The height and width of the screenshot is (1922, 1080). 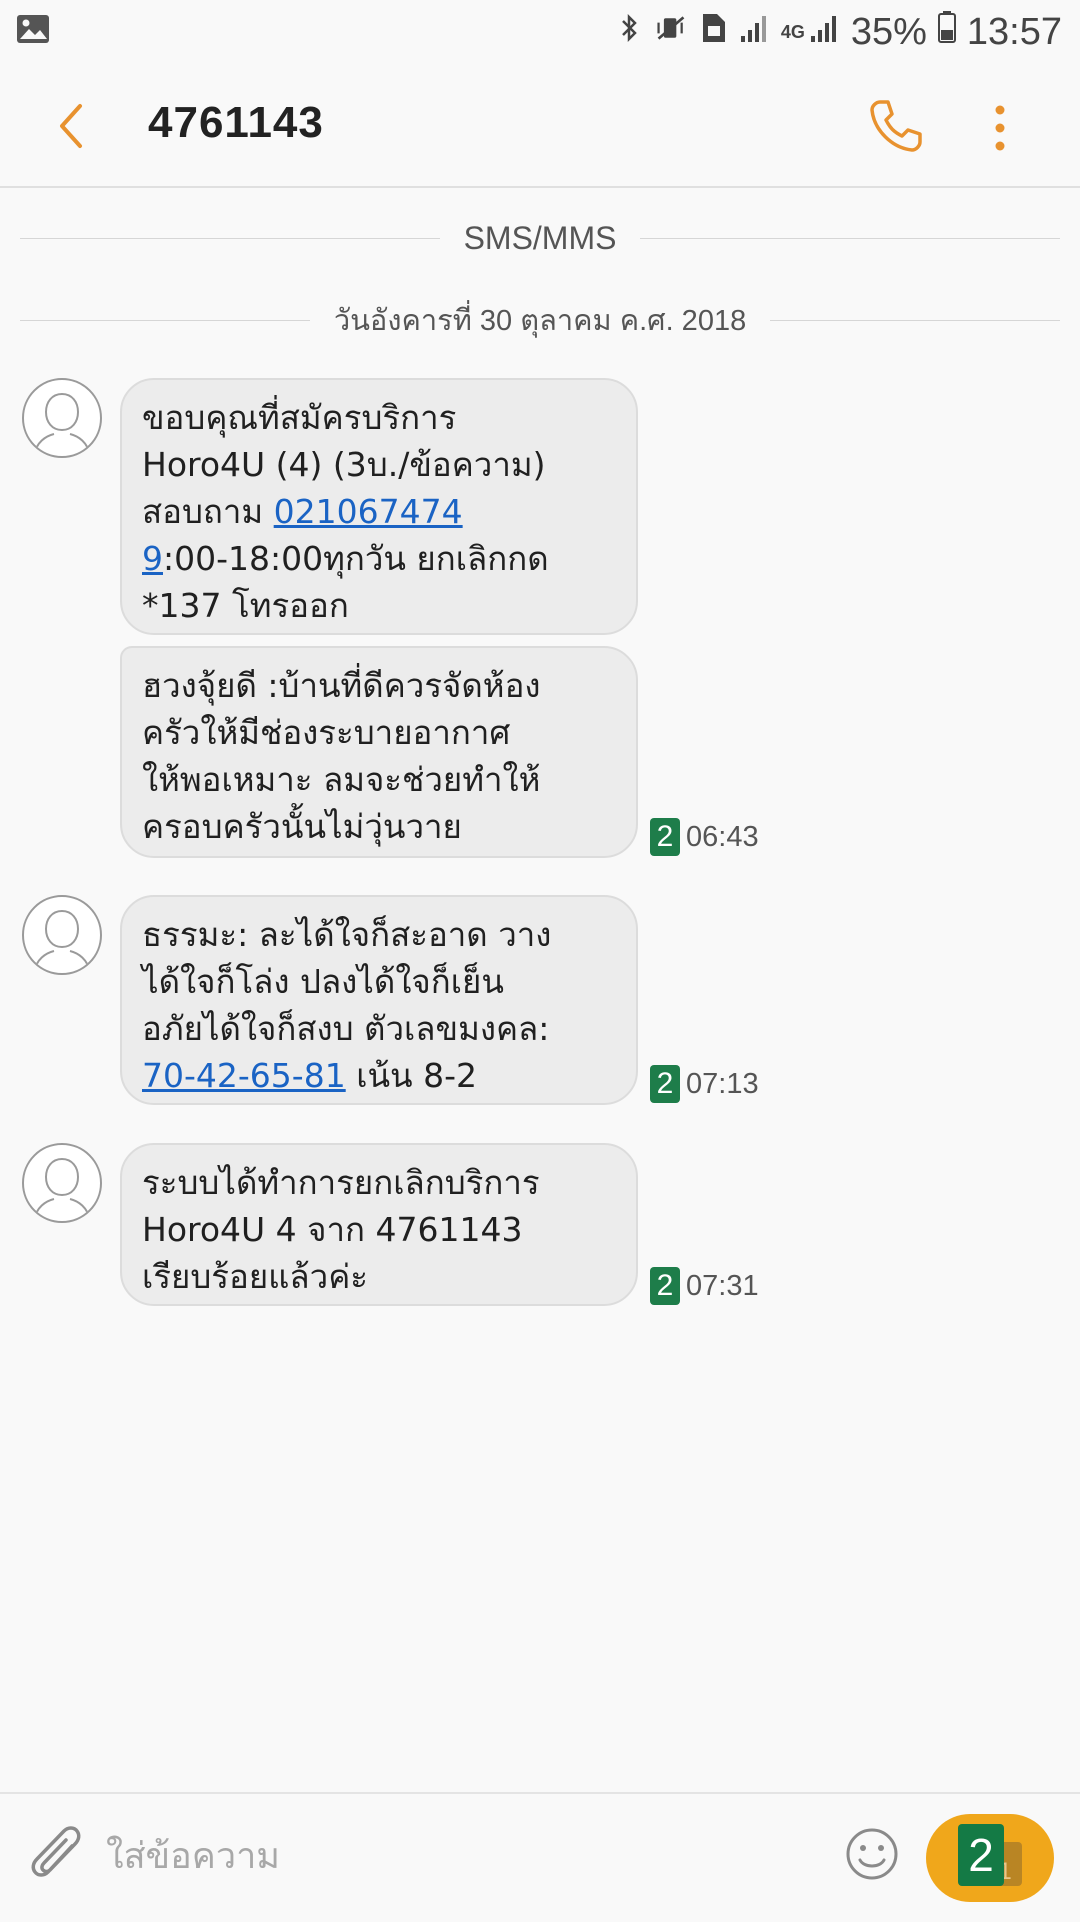 I want to click on message-text: ขอบคุณที่สมัครบริการ, so click(x=299, y=417).